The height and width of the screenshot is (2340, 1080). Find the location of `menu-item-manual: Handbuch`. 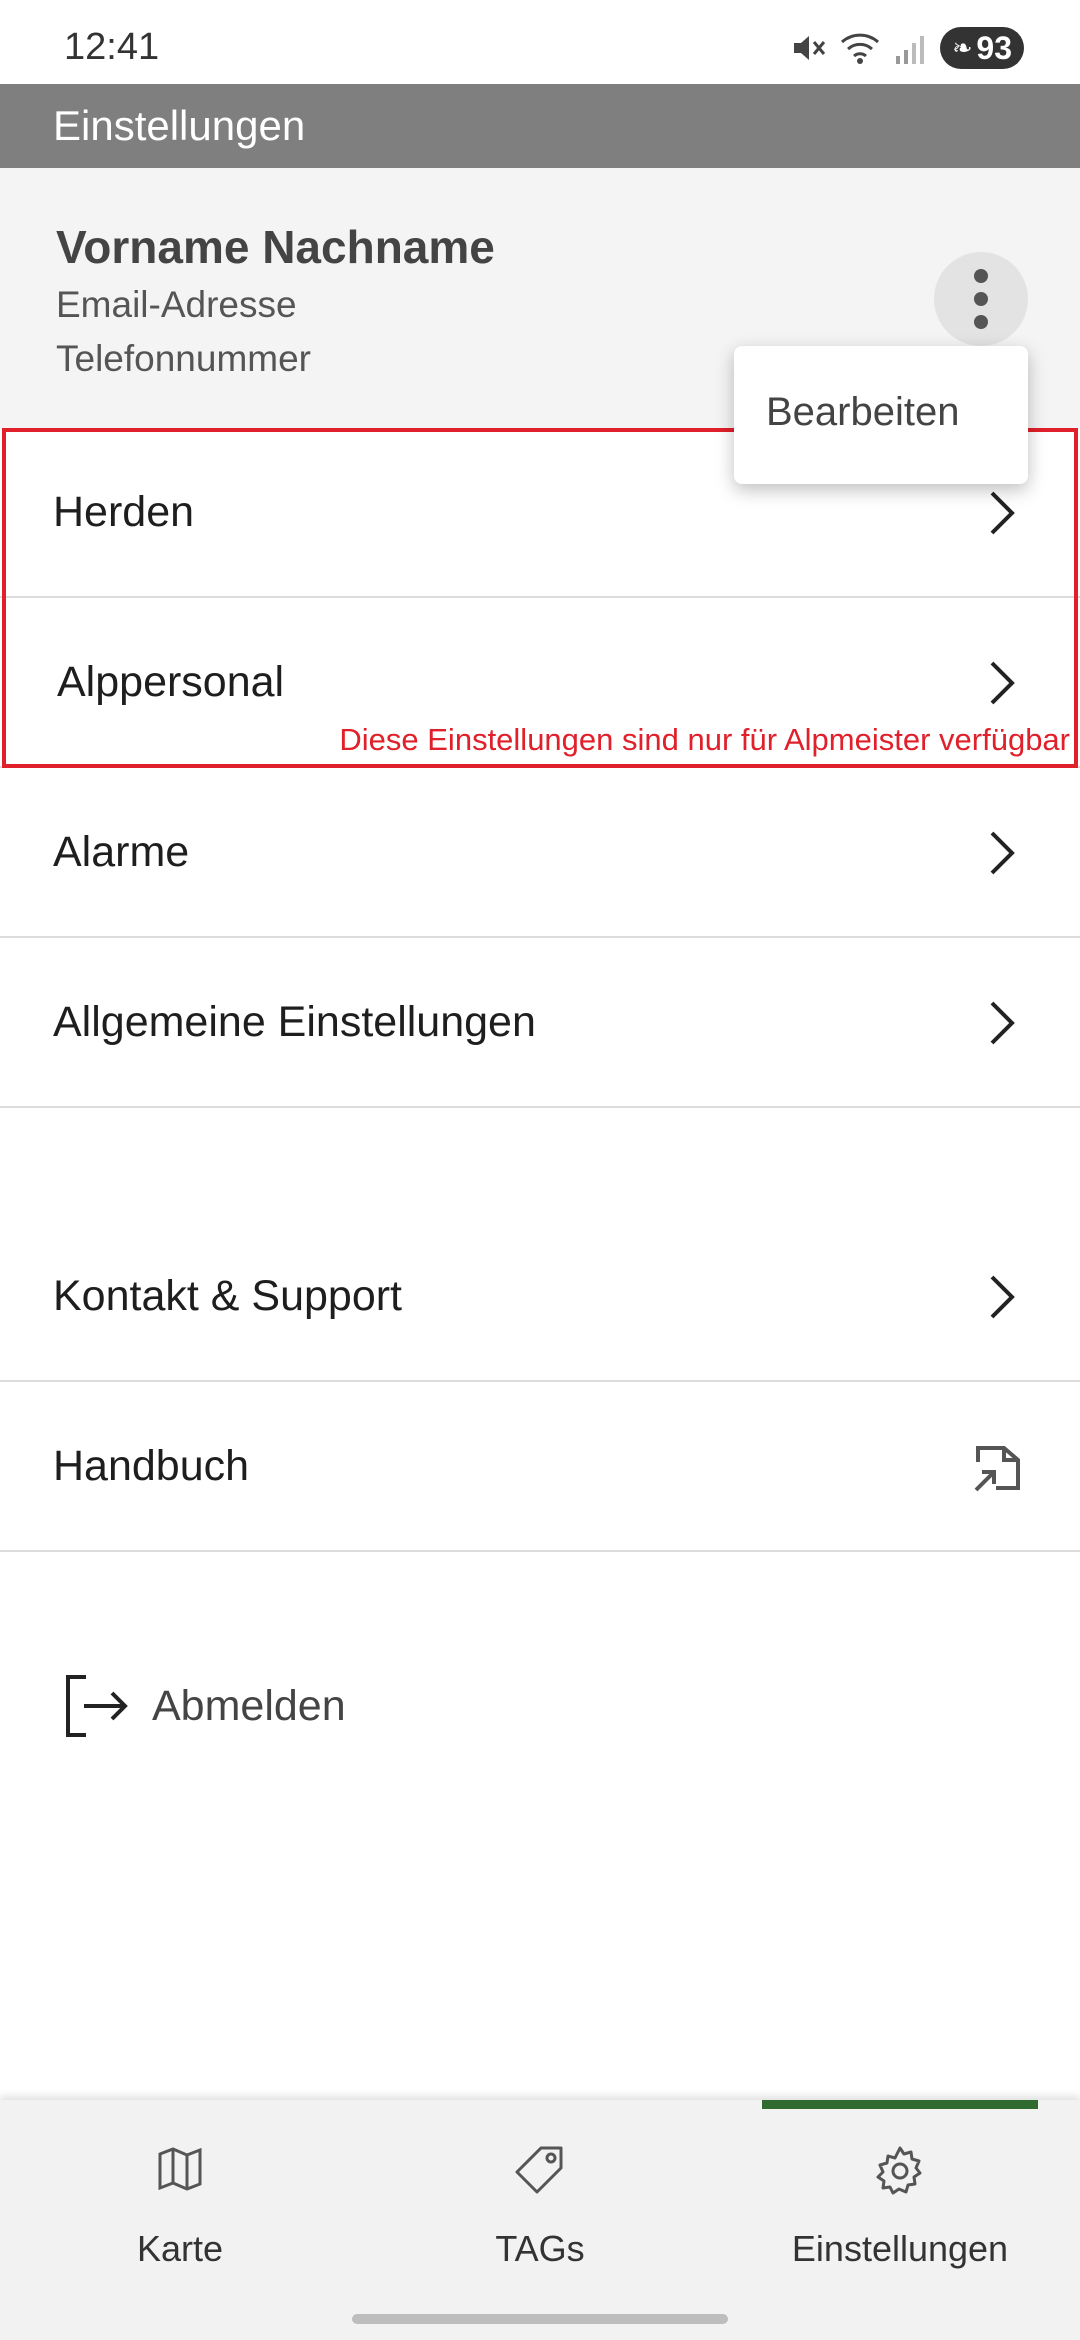

menu-item-manual: Handbuch is located at coordinates (540, 1467).